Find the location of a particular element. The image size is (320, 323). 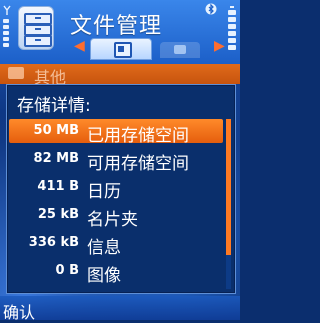

tab-left-arrow-icon: ◀ is located at coordinates (79, 46).